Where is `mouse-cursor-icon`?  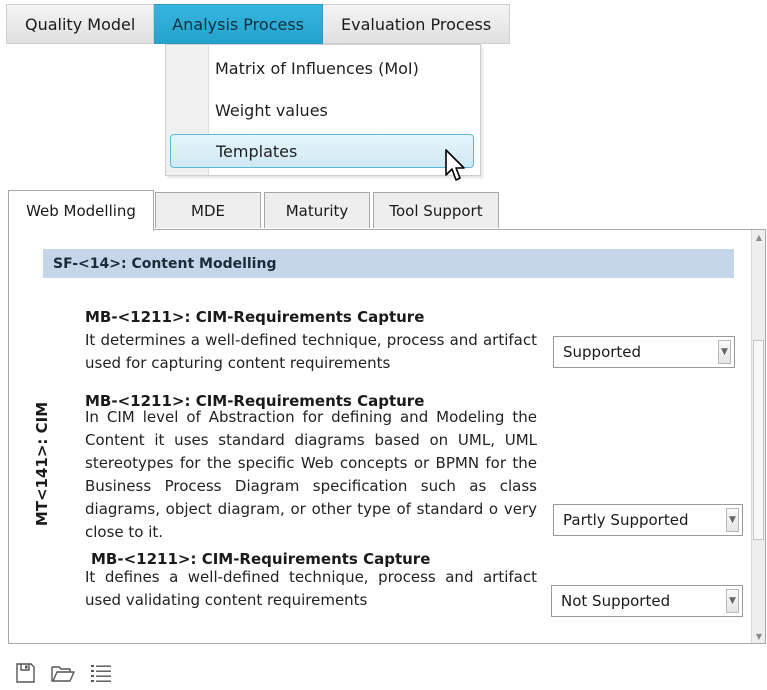 mouse-cursor-icon is located at coordinates (455, 165).